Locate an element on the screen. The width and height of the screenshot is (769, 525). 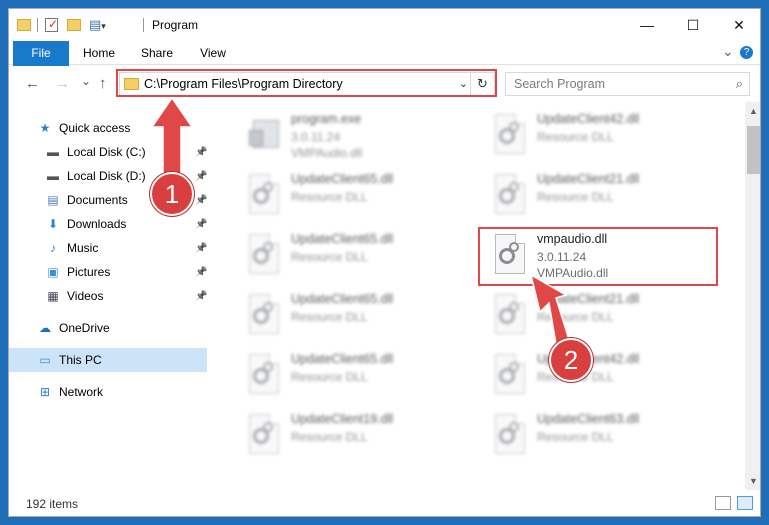
customize-toolbar-icon: ▤▾ is located at coordinates (97, 25).